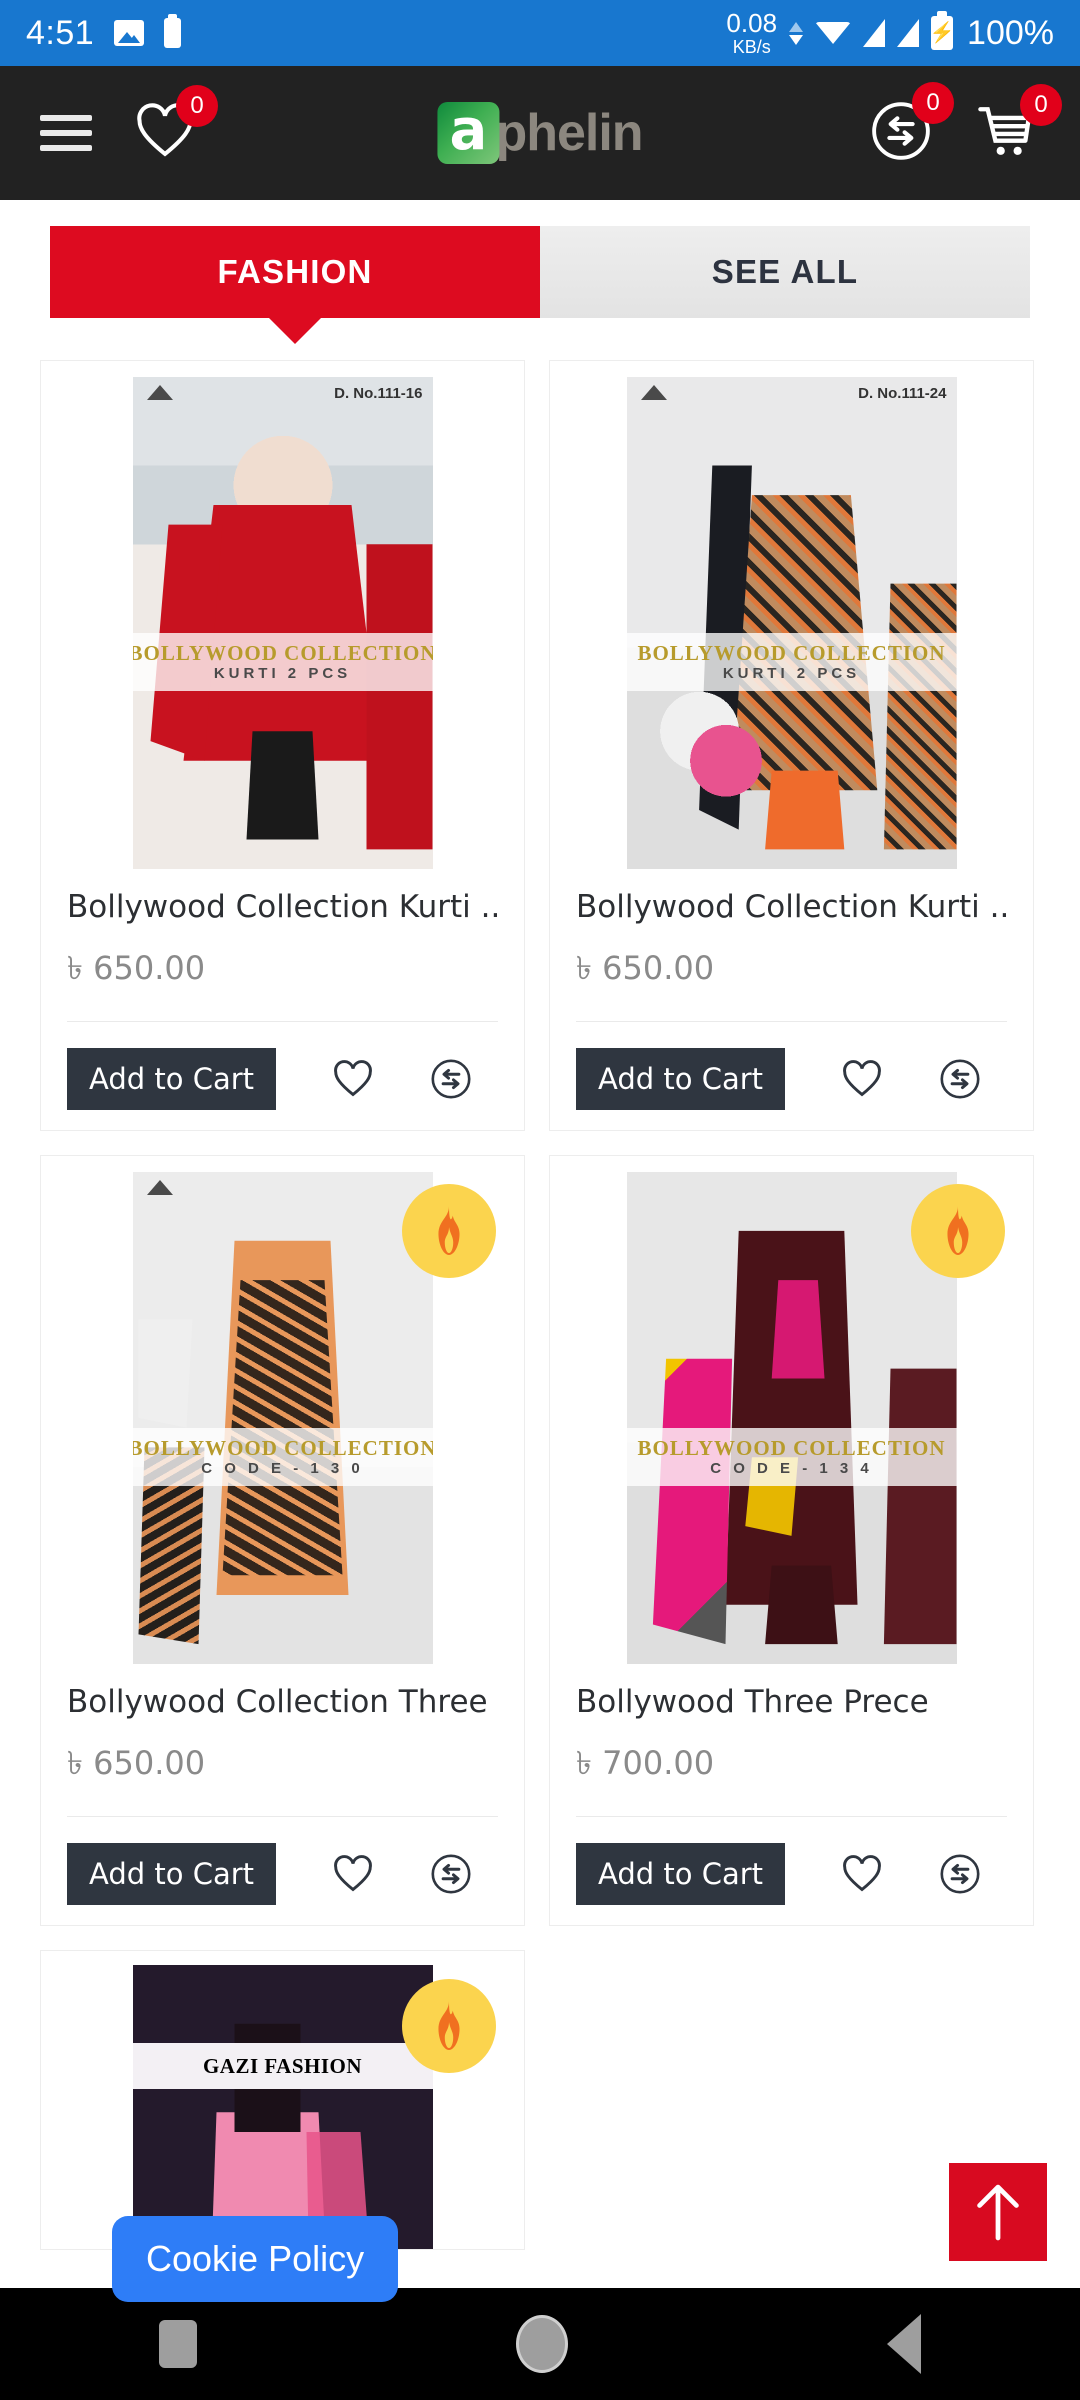 The width and height of the screenshot is (1080, 2400). What do you see at coordinates (874, 33) in the screenshot?
I see `signal-bars-icon` at bounding box center [874, 33].